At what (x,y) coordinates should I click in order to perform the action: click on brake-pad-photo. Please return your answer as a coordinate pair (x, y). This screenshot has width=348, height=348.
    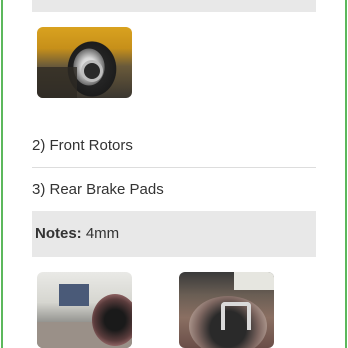
    Looking at the image, I should click on (226, 310).